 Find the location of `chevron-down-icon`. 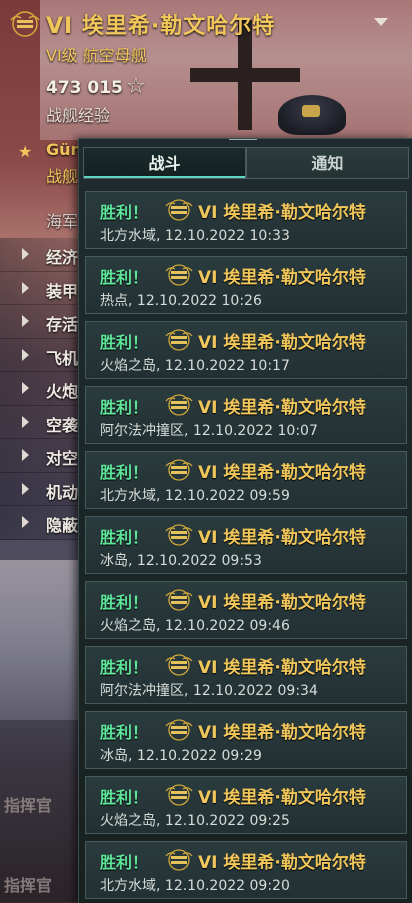

chevron-down-icon is located at coordinates (381, 22).